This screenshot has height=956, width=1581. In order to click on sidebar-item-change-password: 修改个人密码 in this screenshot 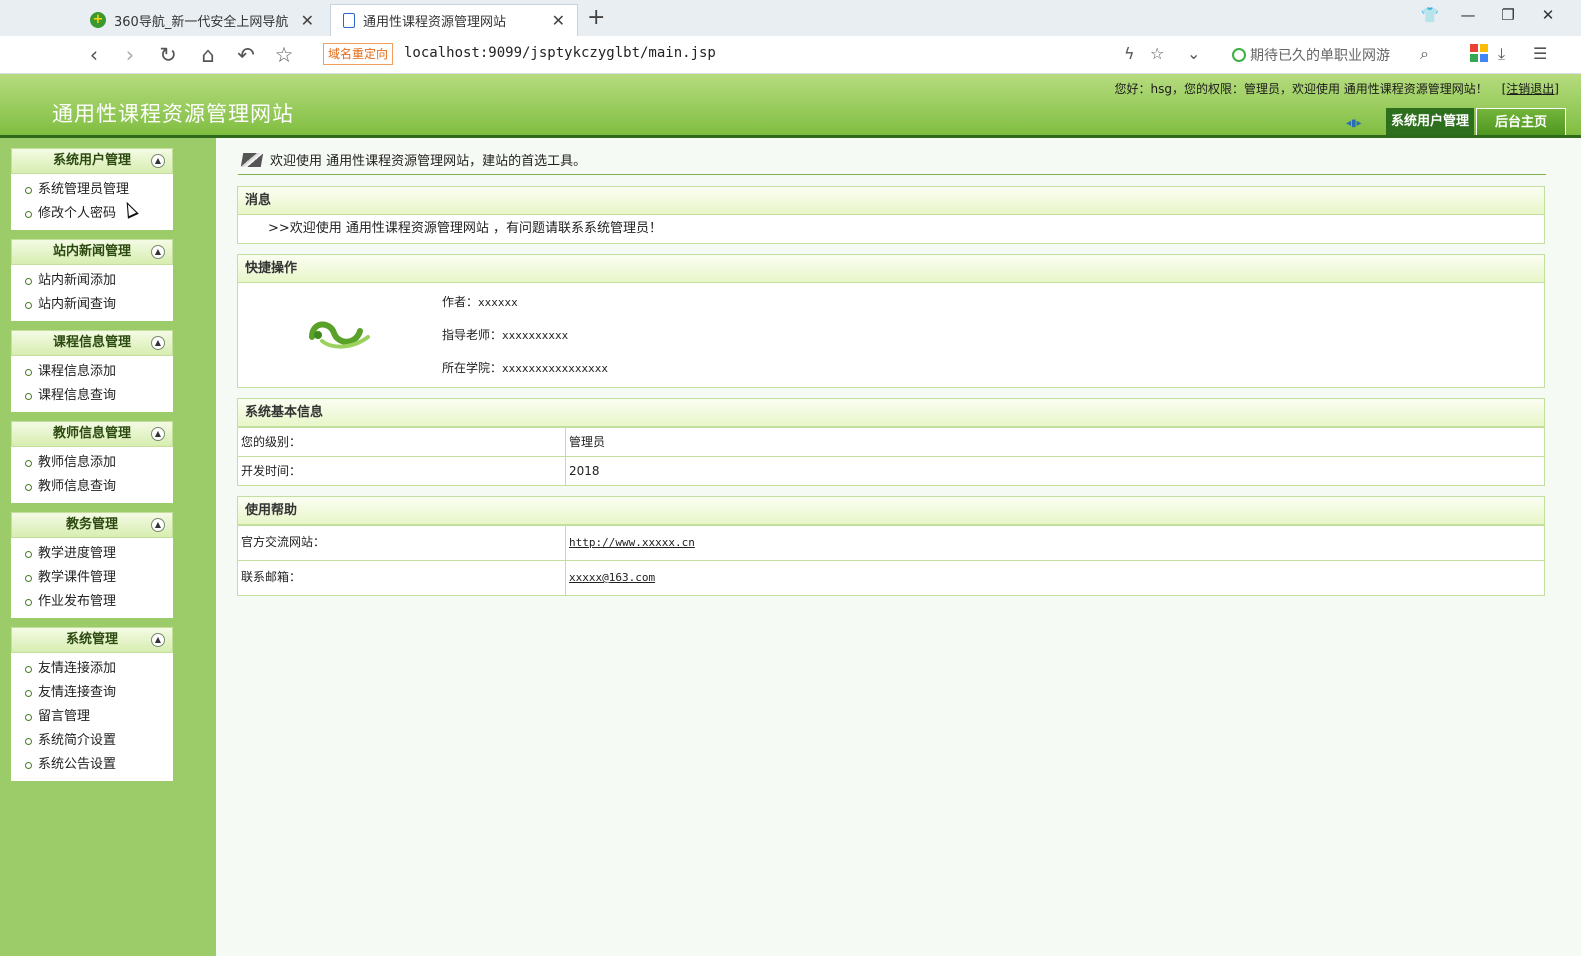, I will do `click(92, 214)`.